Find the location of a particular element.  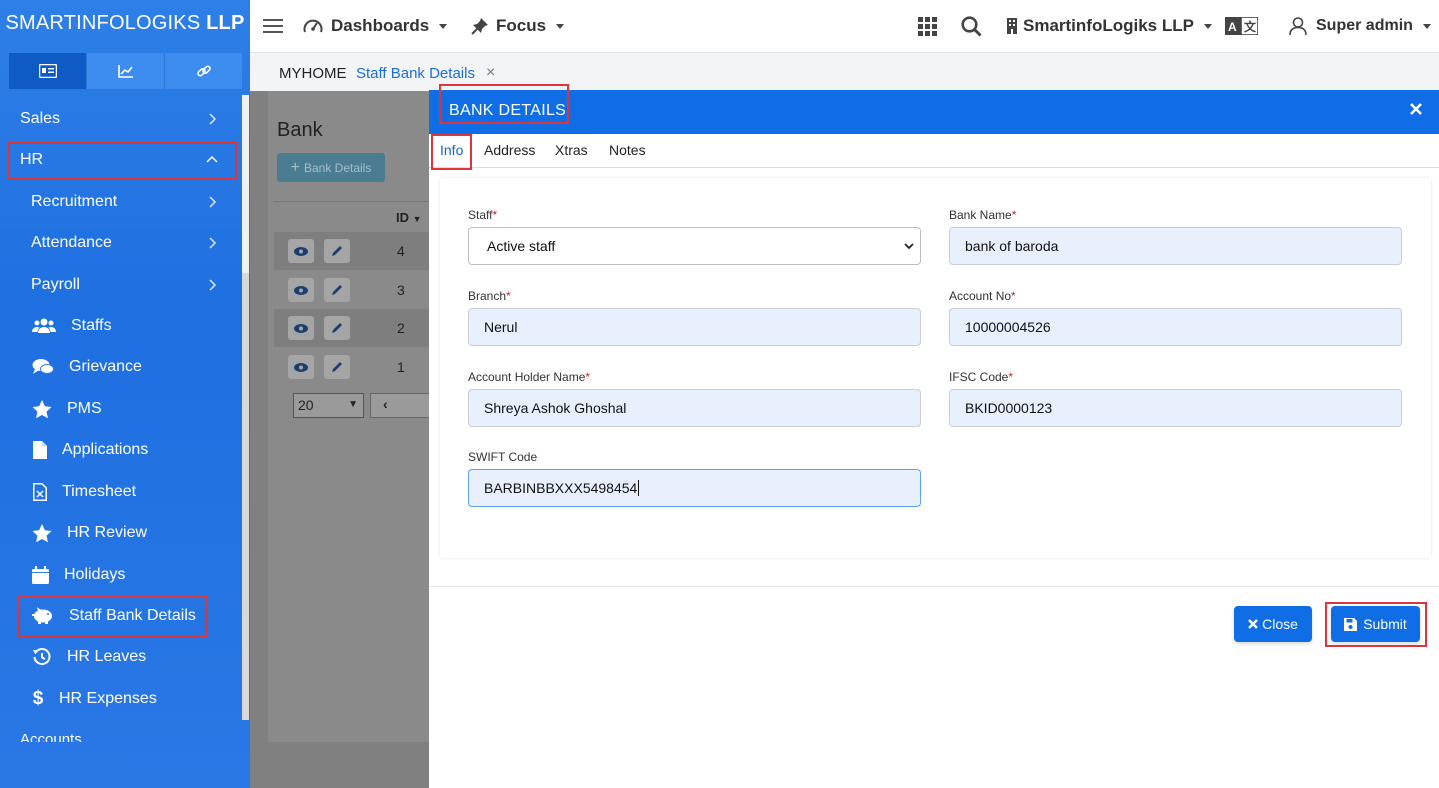

label-text: Branch is located at coordinates (487, 296).